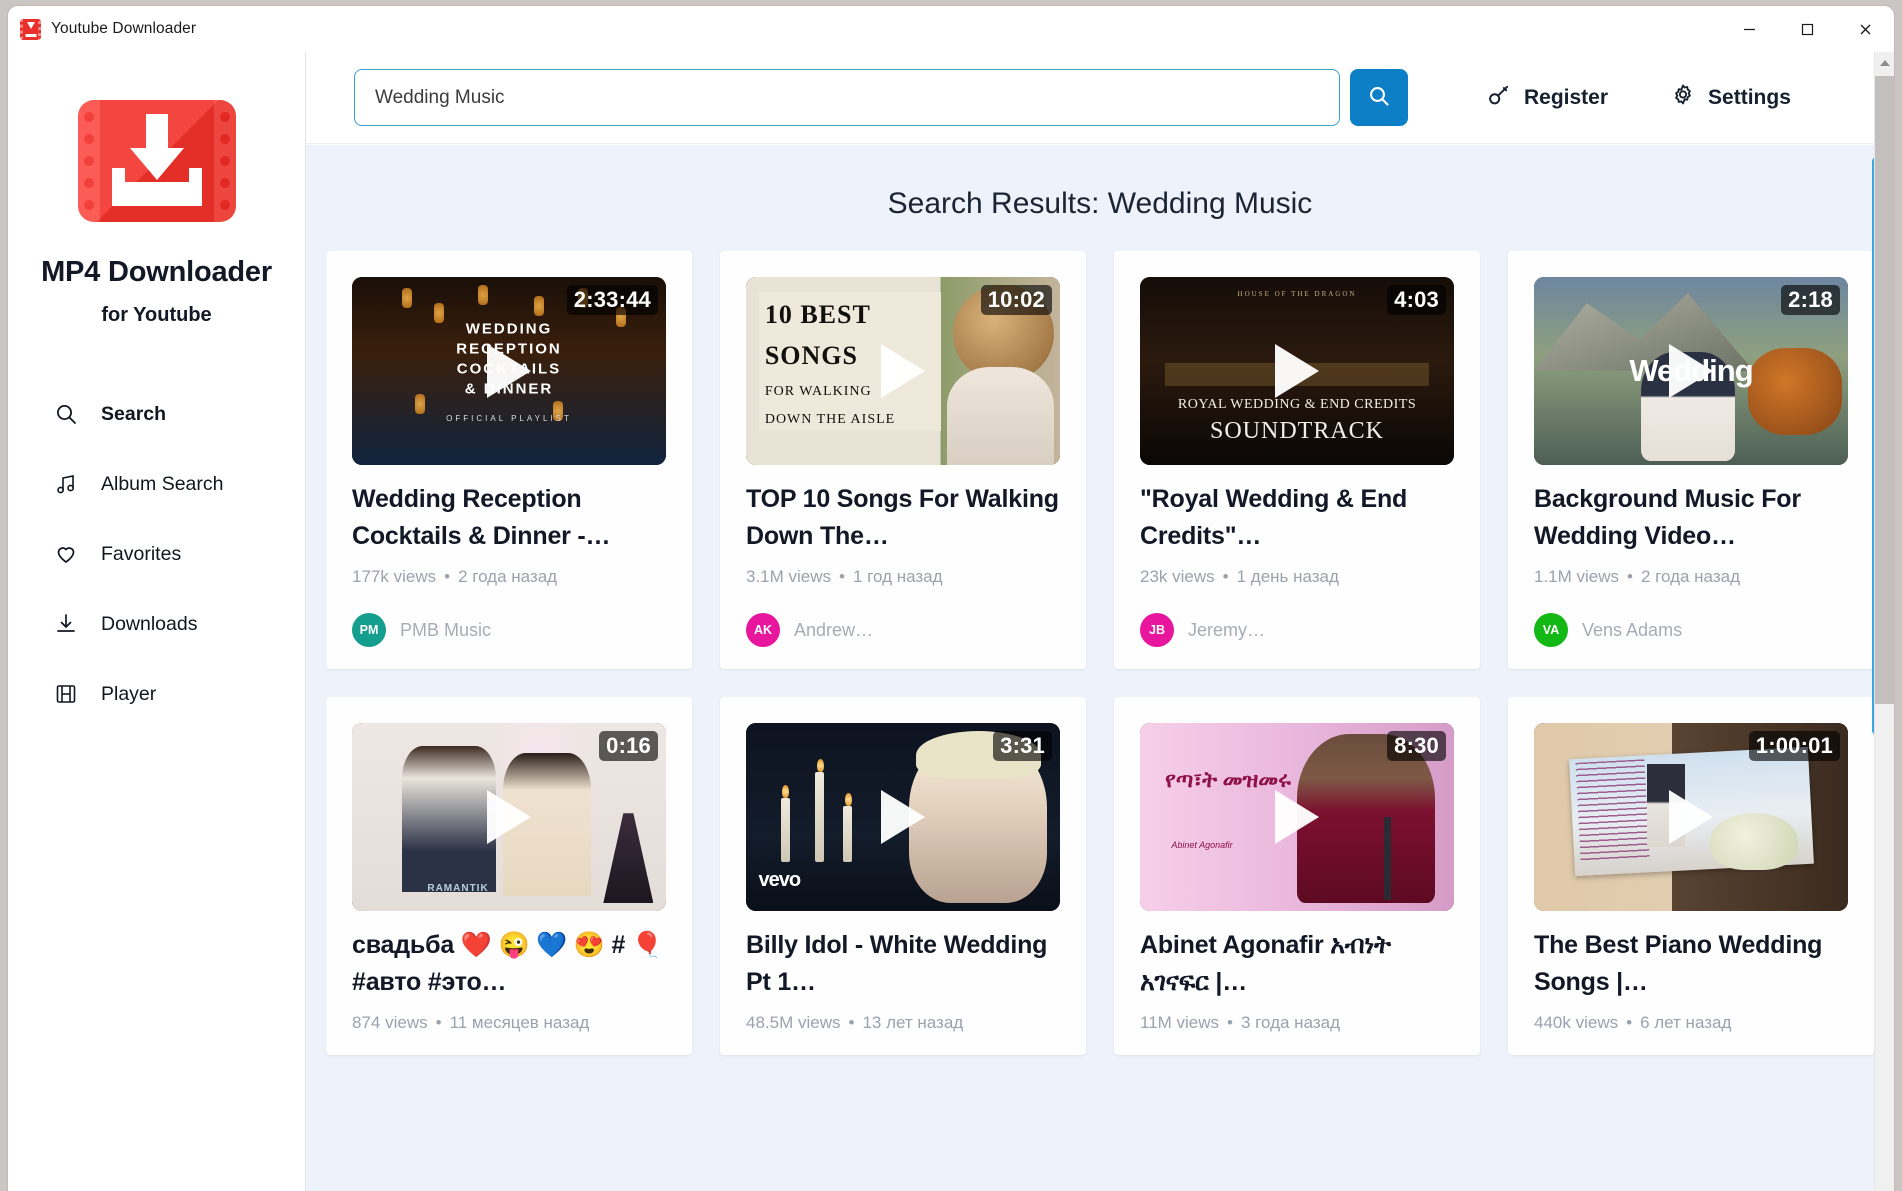 The width and height of the screenshot is (1902, 1191). Describe the element at coordinates (1691, 577) in the screenshot. I see `video-meta: 1.1M views • 2 года назад` at that location.